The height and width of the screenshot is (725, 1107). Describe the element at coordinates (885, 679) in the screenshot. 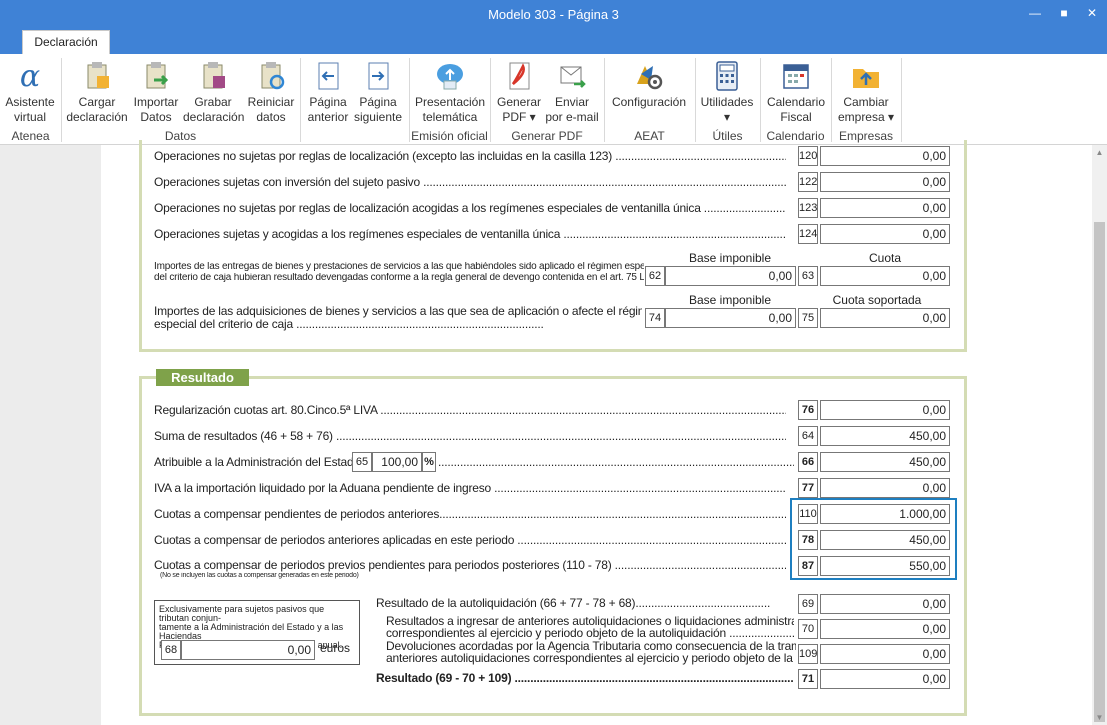

I see `field-71: 0,00` at that location.